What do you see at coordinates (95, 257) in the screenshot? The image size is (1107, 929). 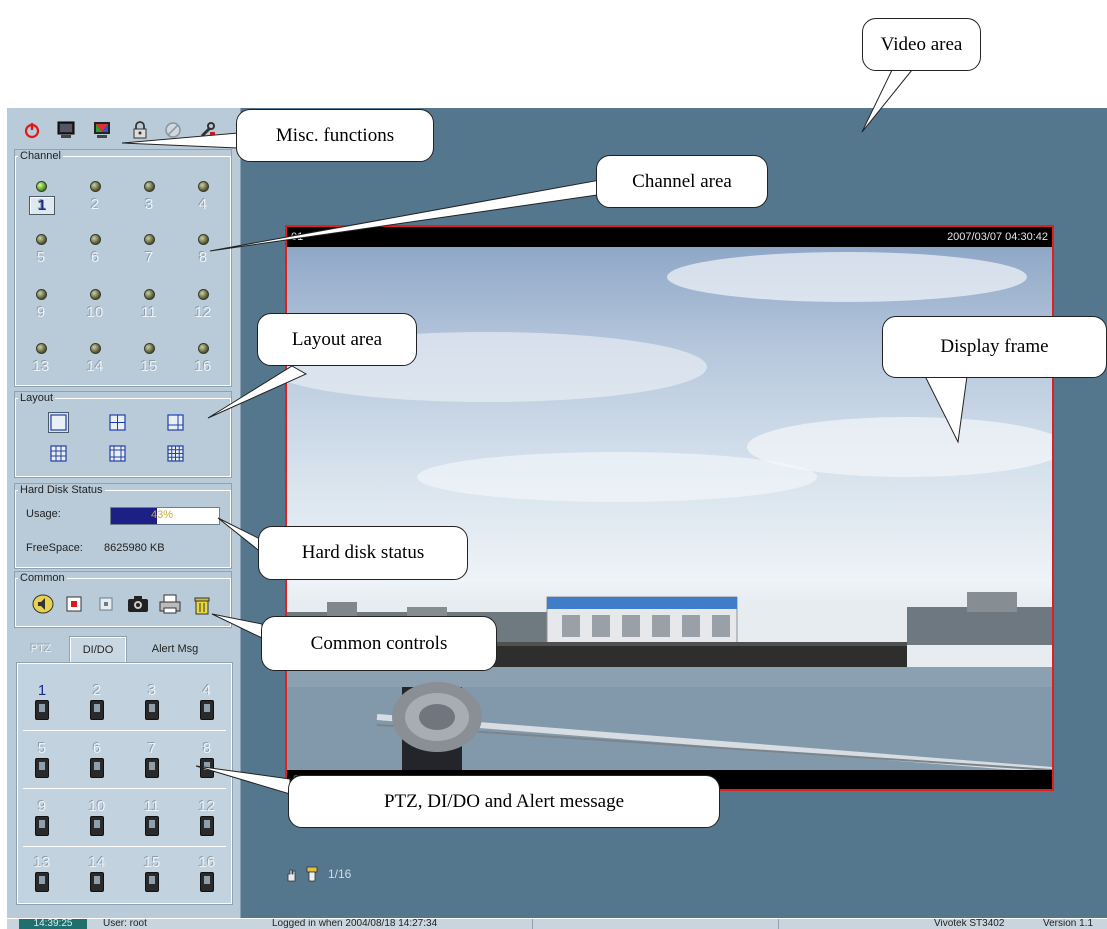 I see `channel-button-6: 6` at bounding box center [95, 257].